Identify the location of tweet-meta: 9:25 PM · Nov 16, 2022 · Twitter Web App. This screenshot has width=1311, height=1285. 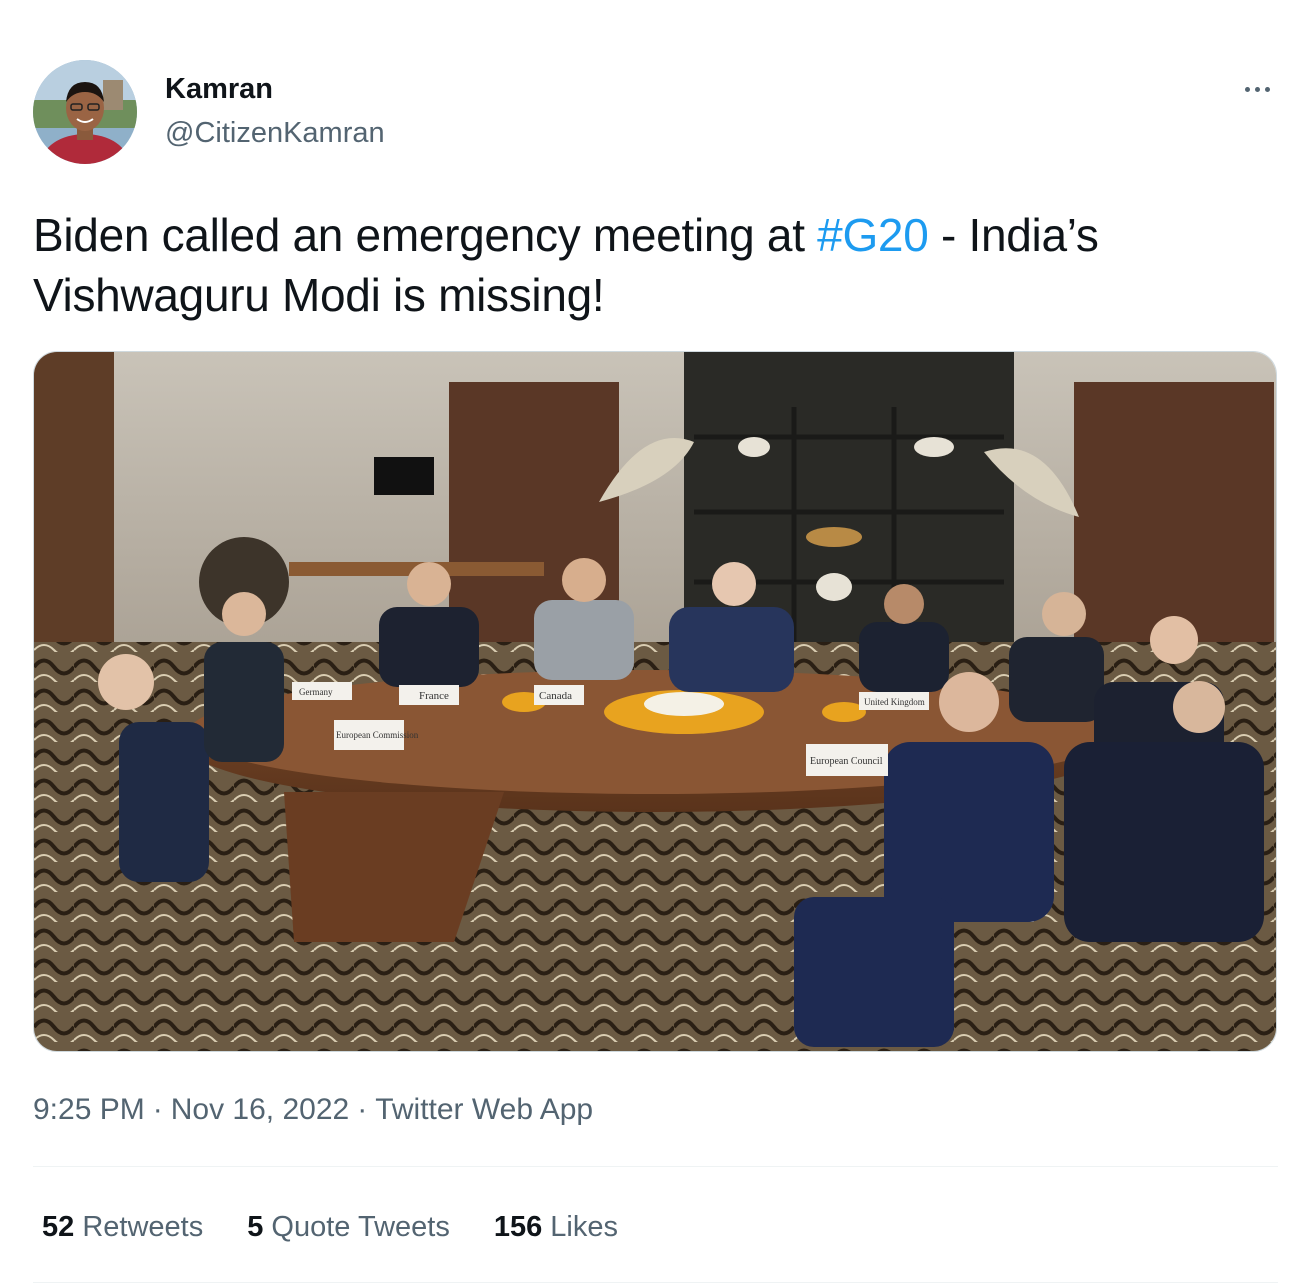
(313, 1110).